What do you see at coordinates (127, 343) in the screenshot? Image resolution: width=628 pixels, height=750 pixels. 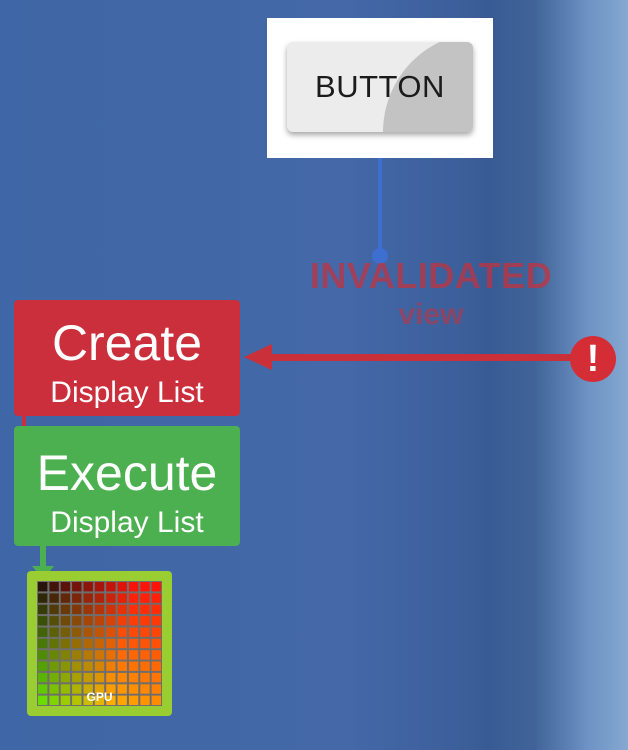 I see `create-title: Create` at bounding box center [127, 343].